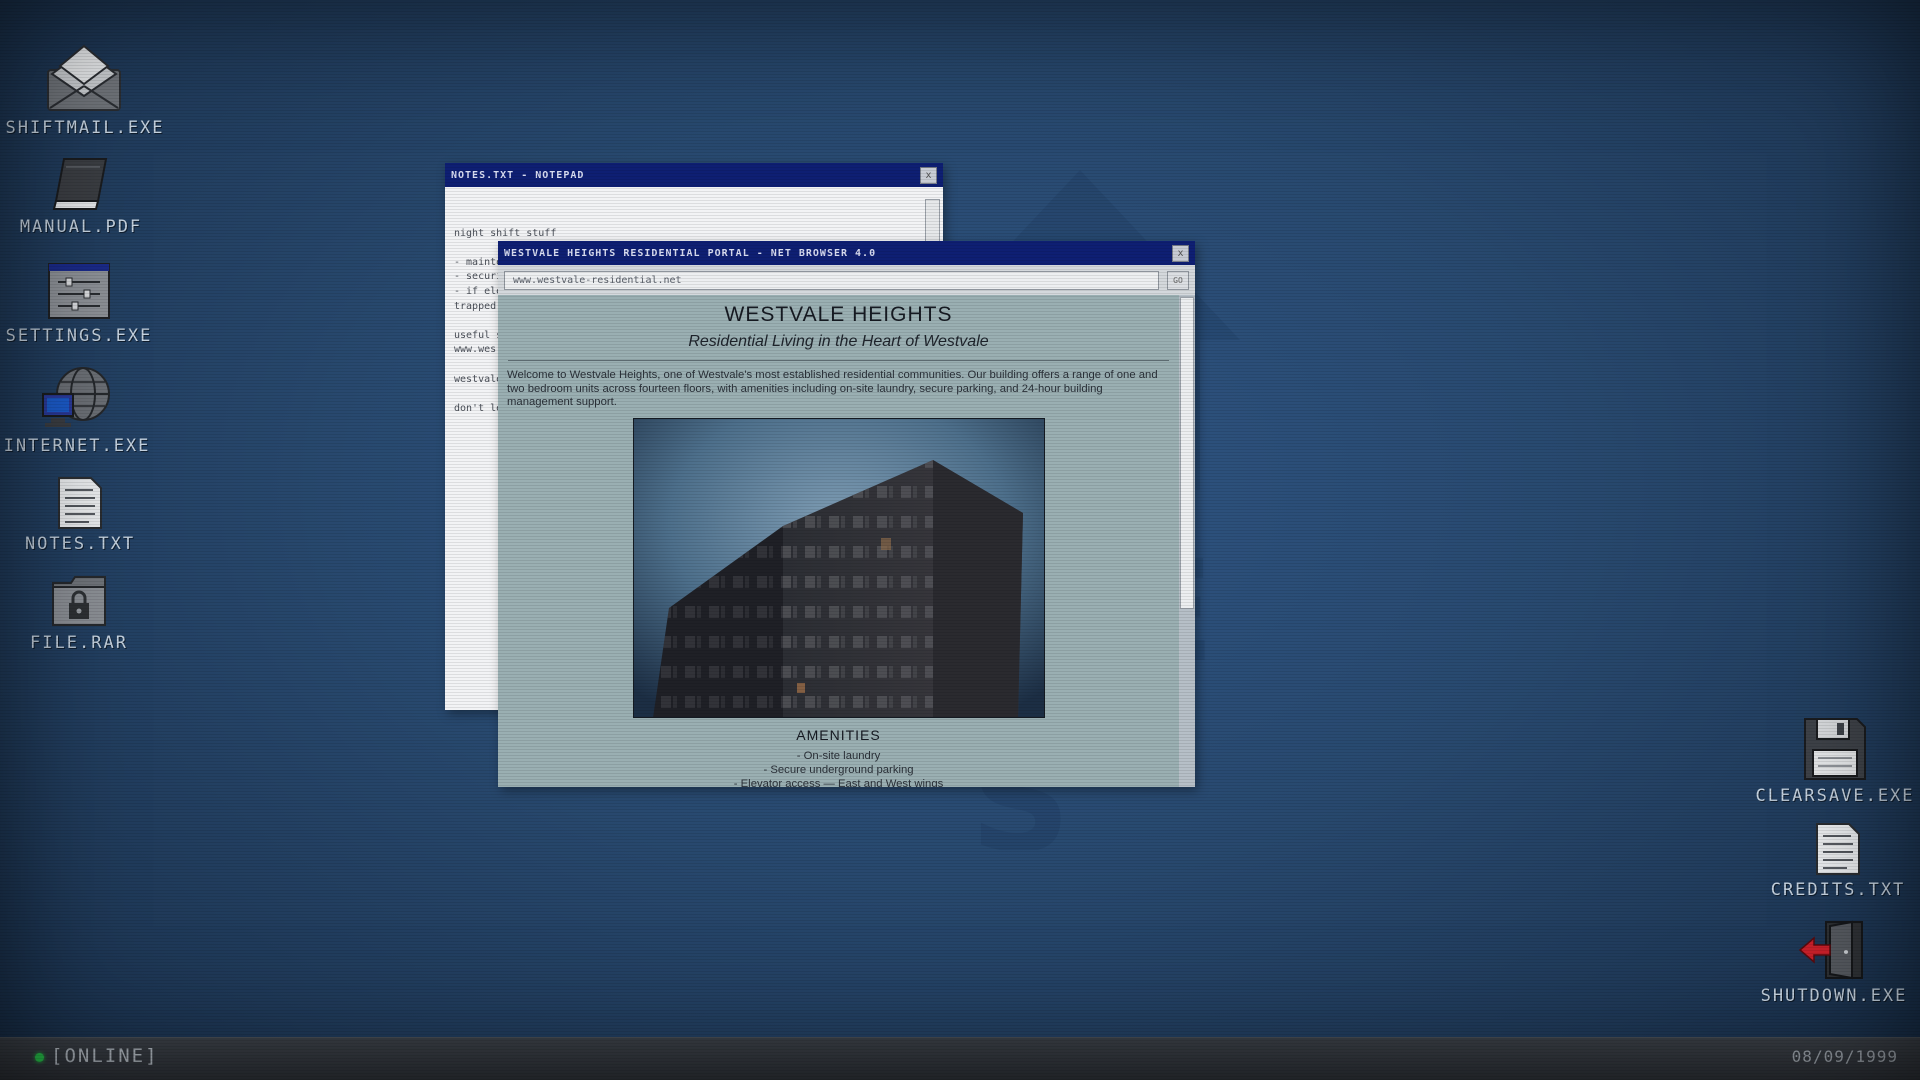 This screenshot has width=1920, height=1080. What do you see at coordinates (838, 314) in the screenshot?
I see `page-heading: WESTVALE HEIGHTS` at bounding box center [838, 314].